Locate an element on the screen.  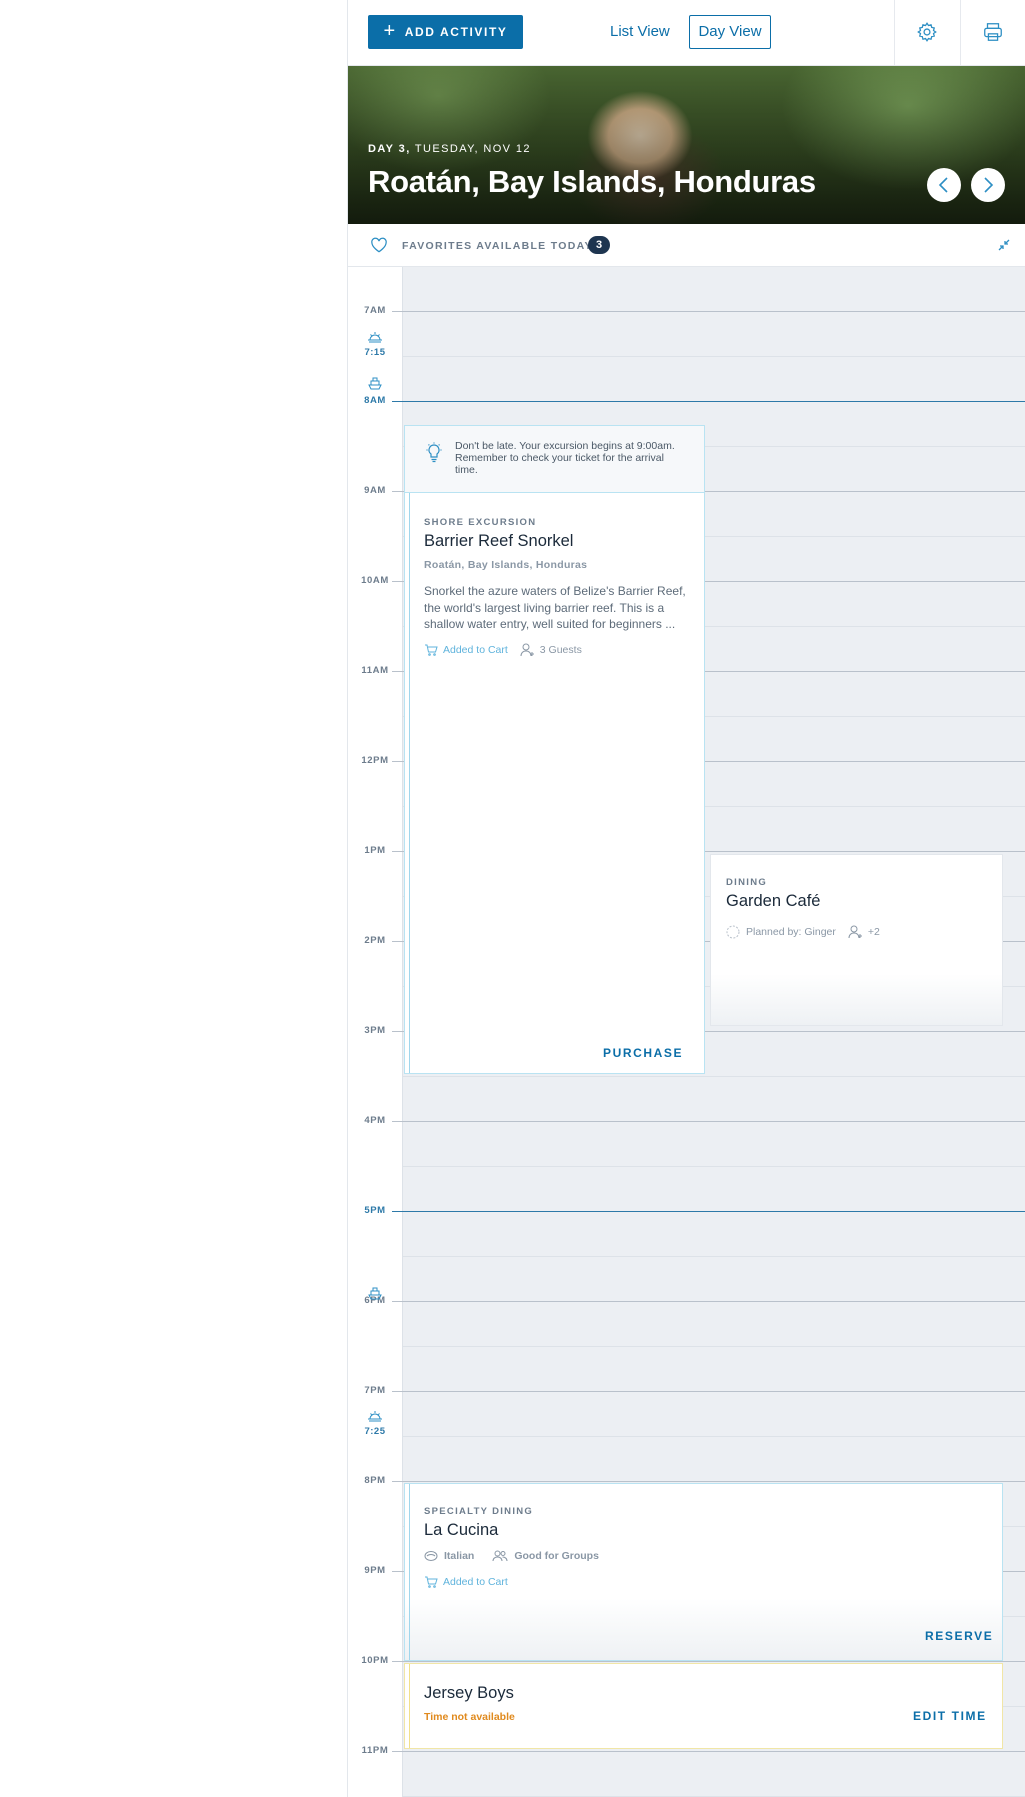
hour-label: 11PM is located at coordinates (375, 1750).